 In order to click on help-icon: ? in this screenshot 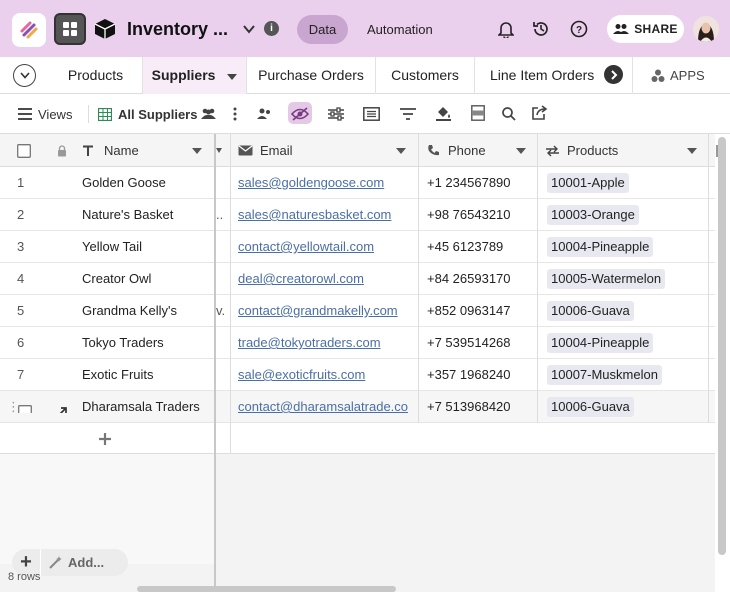, I will do `click(579, 29)`.